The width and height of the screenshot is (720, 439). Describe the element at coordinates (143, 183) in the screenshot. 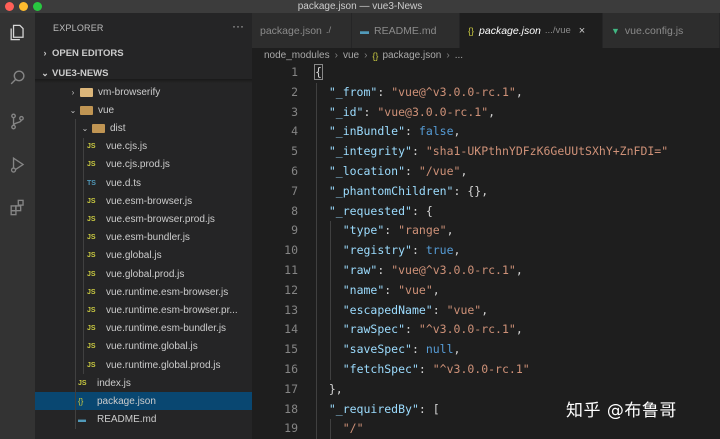

I see `tree-item: TS vue.d.ts` at that location.